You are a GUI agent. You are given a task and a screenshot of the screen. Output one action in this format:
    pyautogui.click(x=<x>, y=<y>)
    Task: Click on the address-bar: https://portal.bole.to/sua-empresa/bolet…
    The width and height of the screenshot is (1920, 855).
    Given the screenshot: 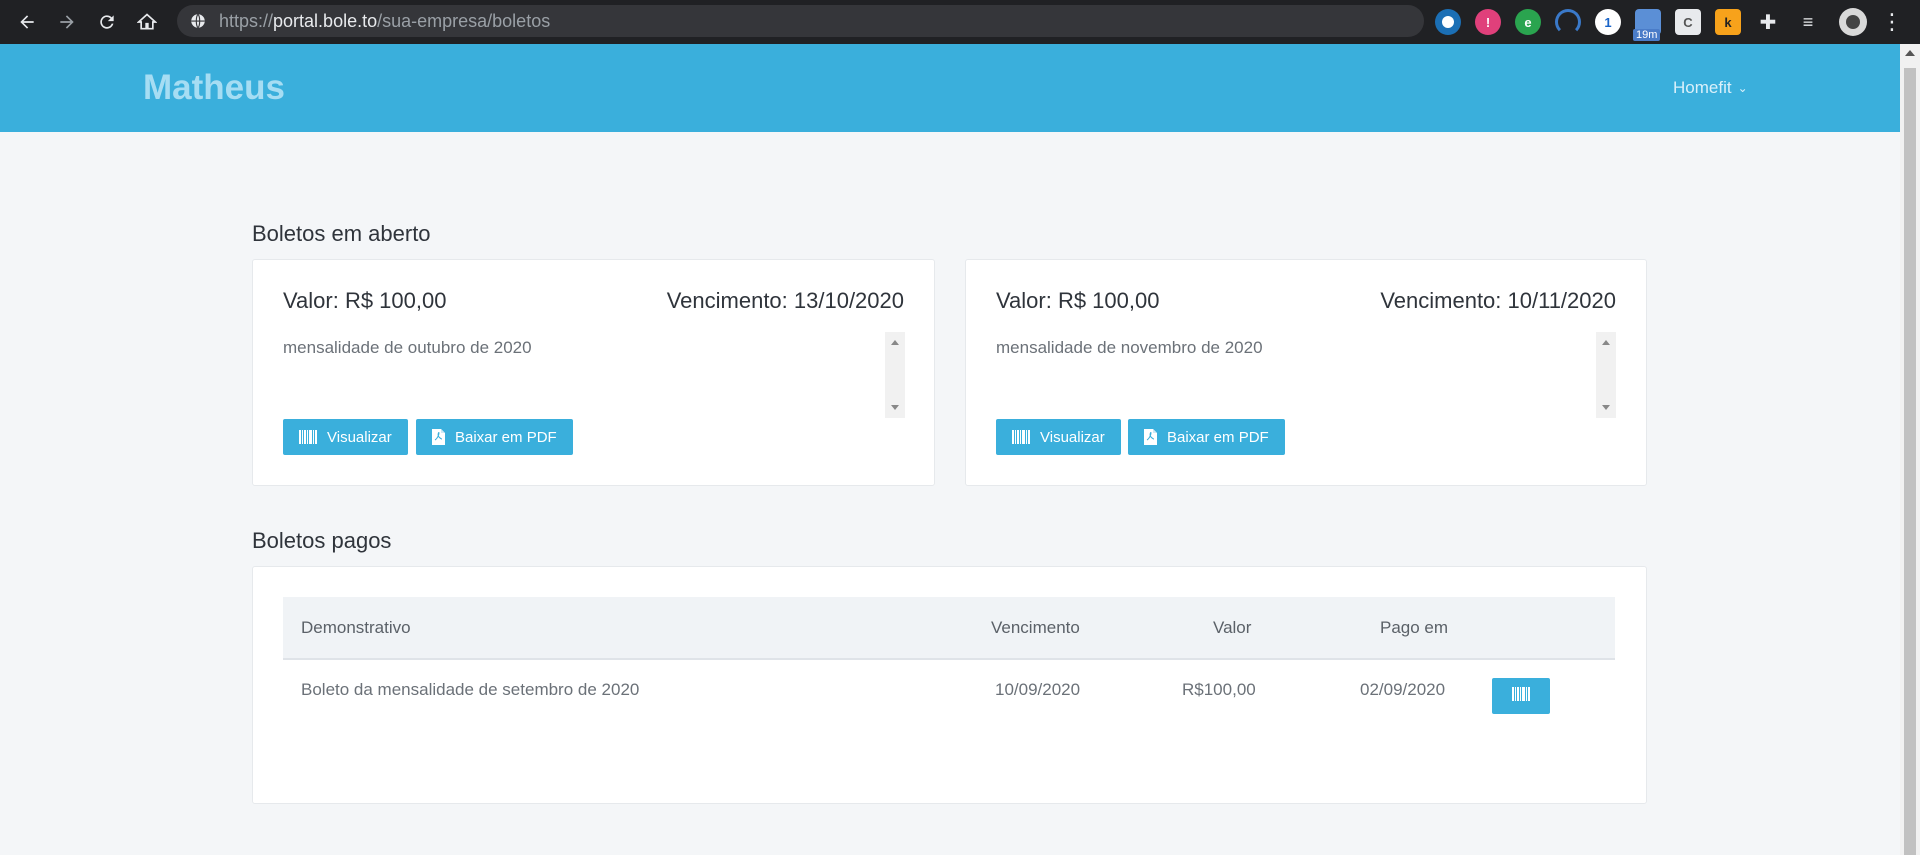 What is the action you would take?
    pyautogui.click(x=800, y=21)
    